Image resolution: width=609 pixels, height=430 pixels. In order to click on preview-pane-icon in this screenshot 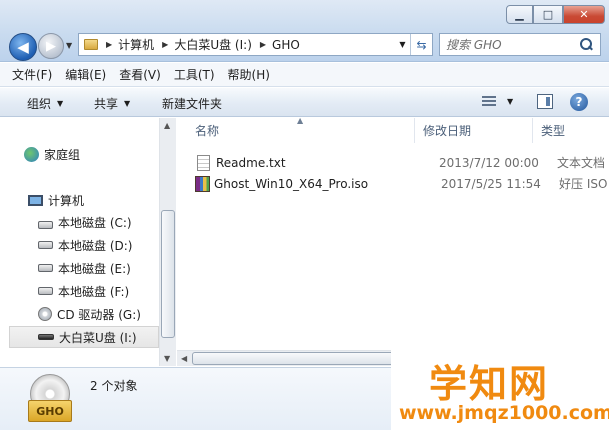, I will do `click(545, 101)`.